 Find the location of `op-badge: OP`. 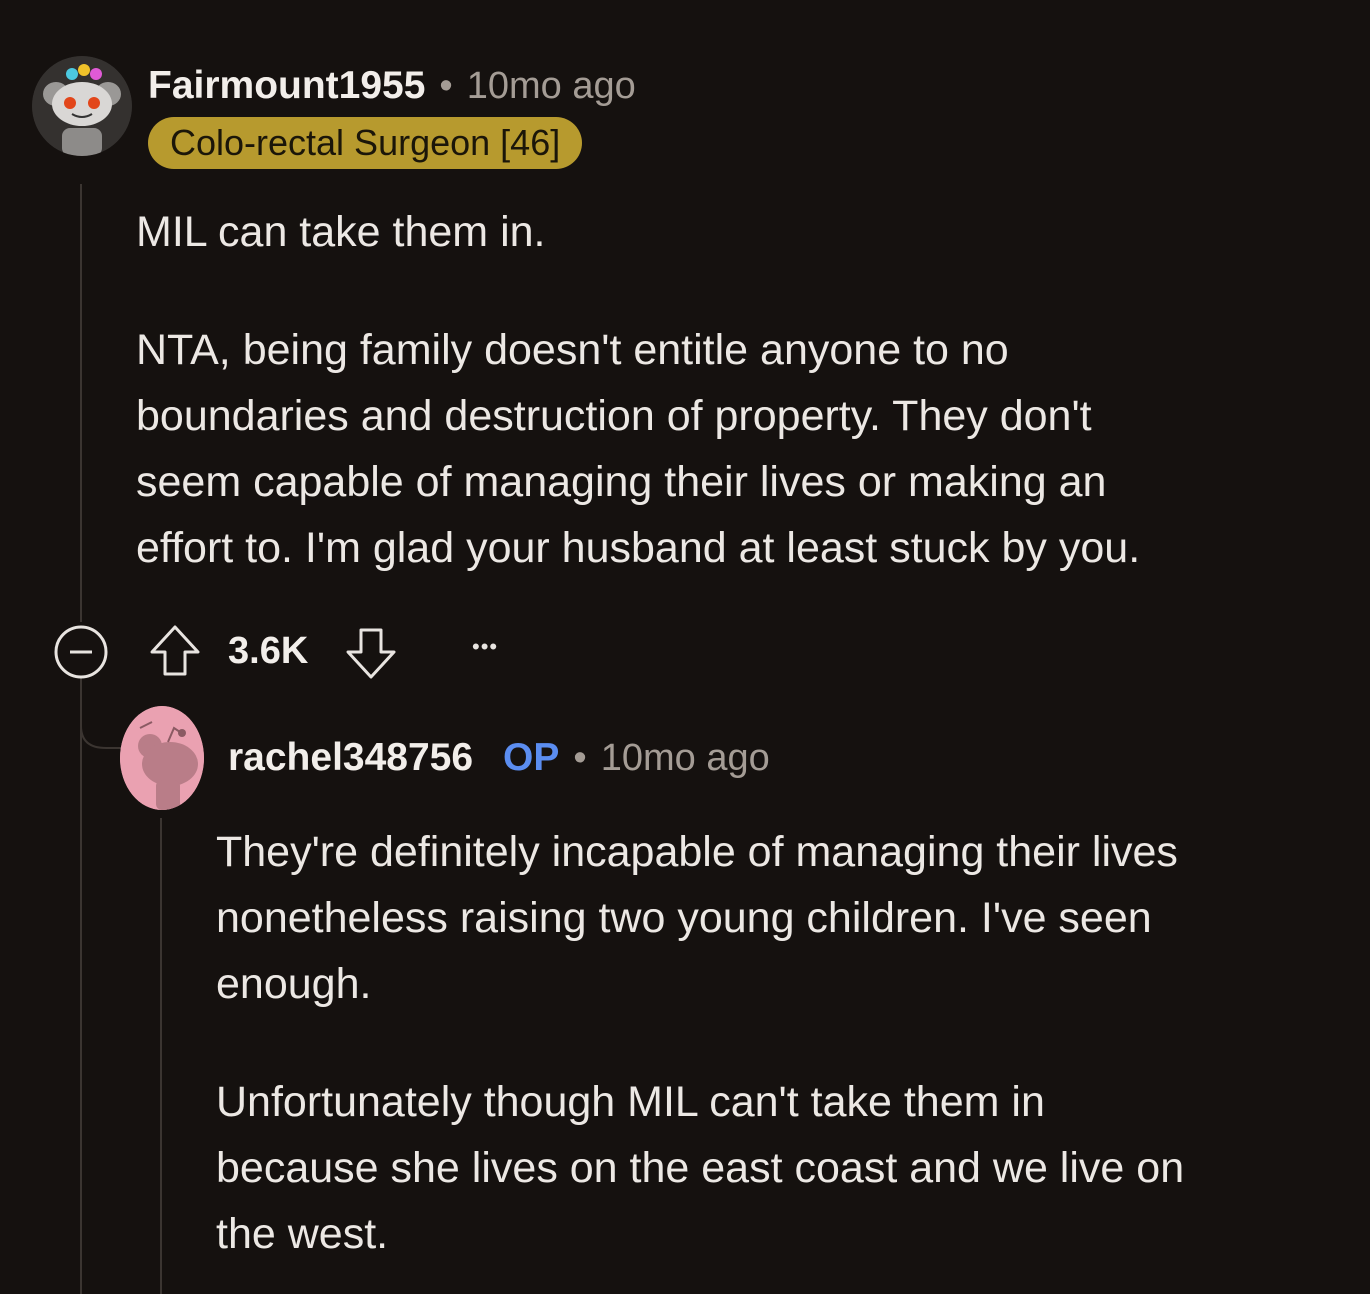

op-badge: OP is located at coordinates (531, 757).